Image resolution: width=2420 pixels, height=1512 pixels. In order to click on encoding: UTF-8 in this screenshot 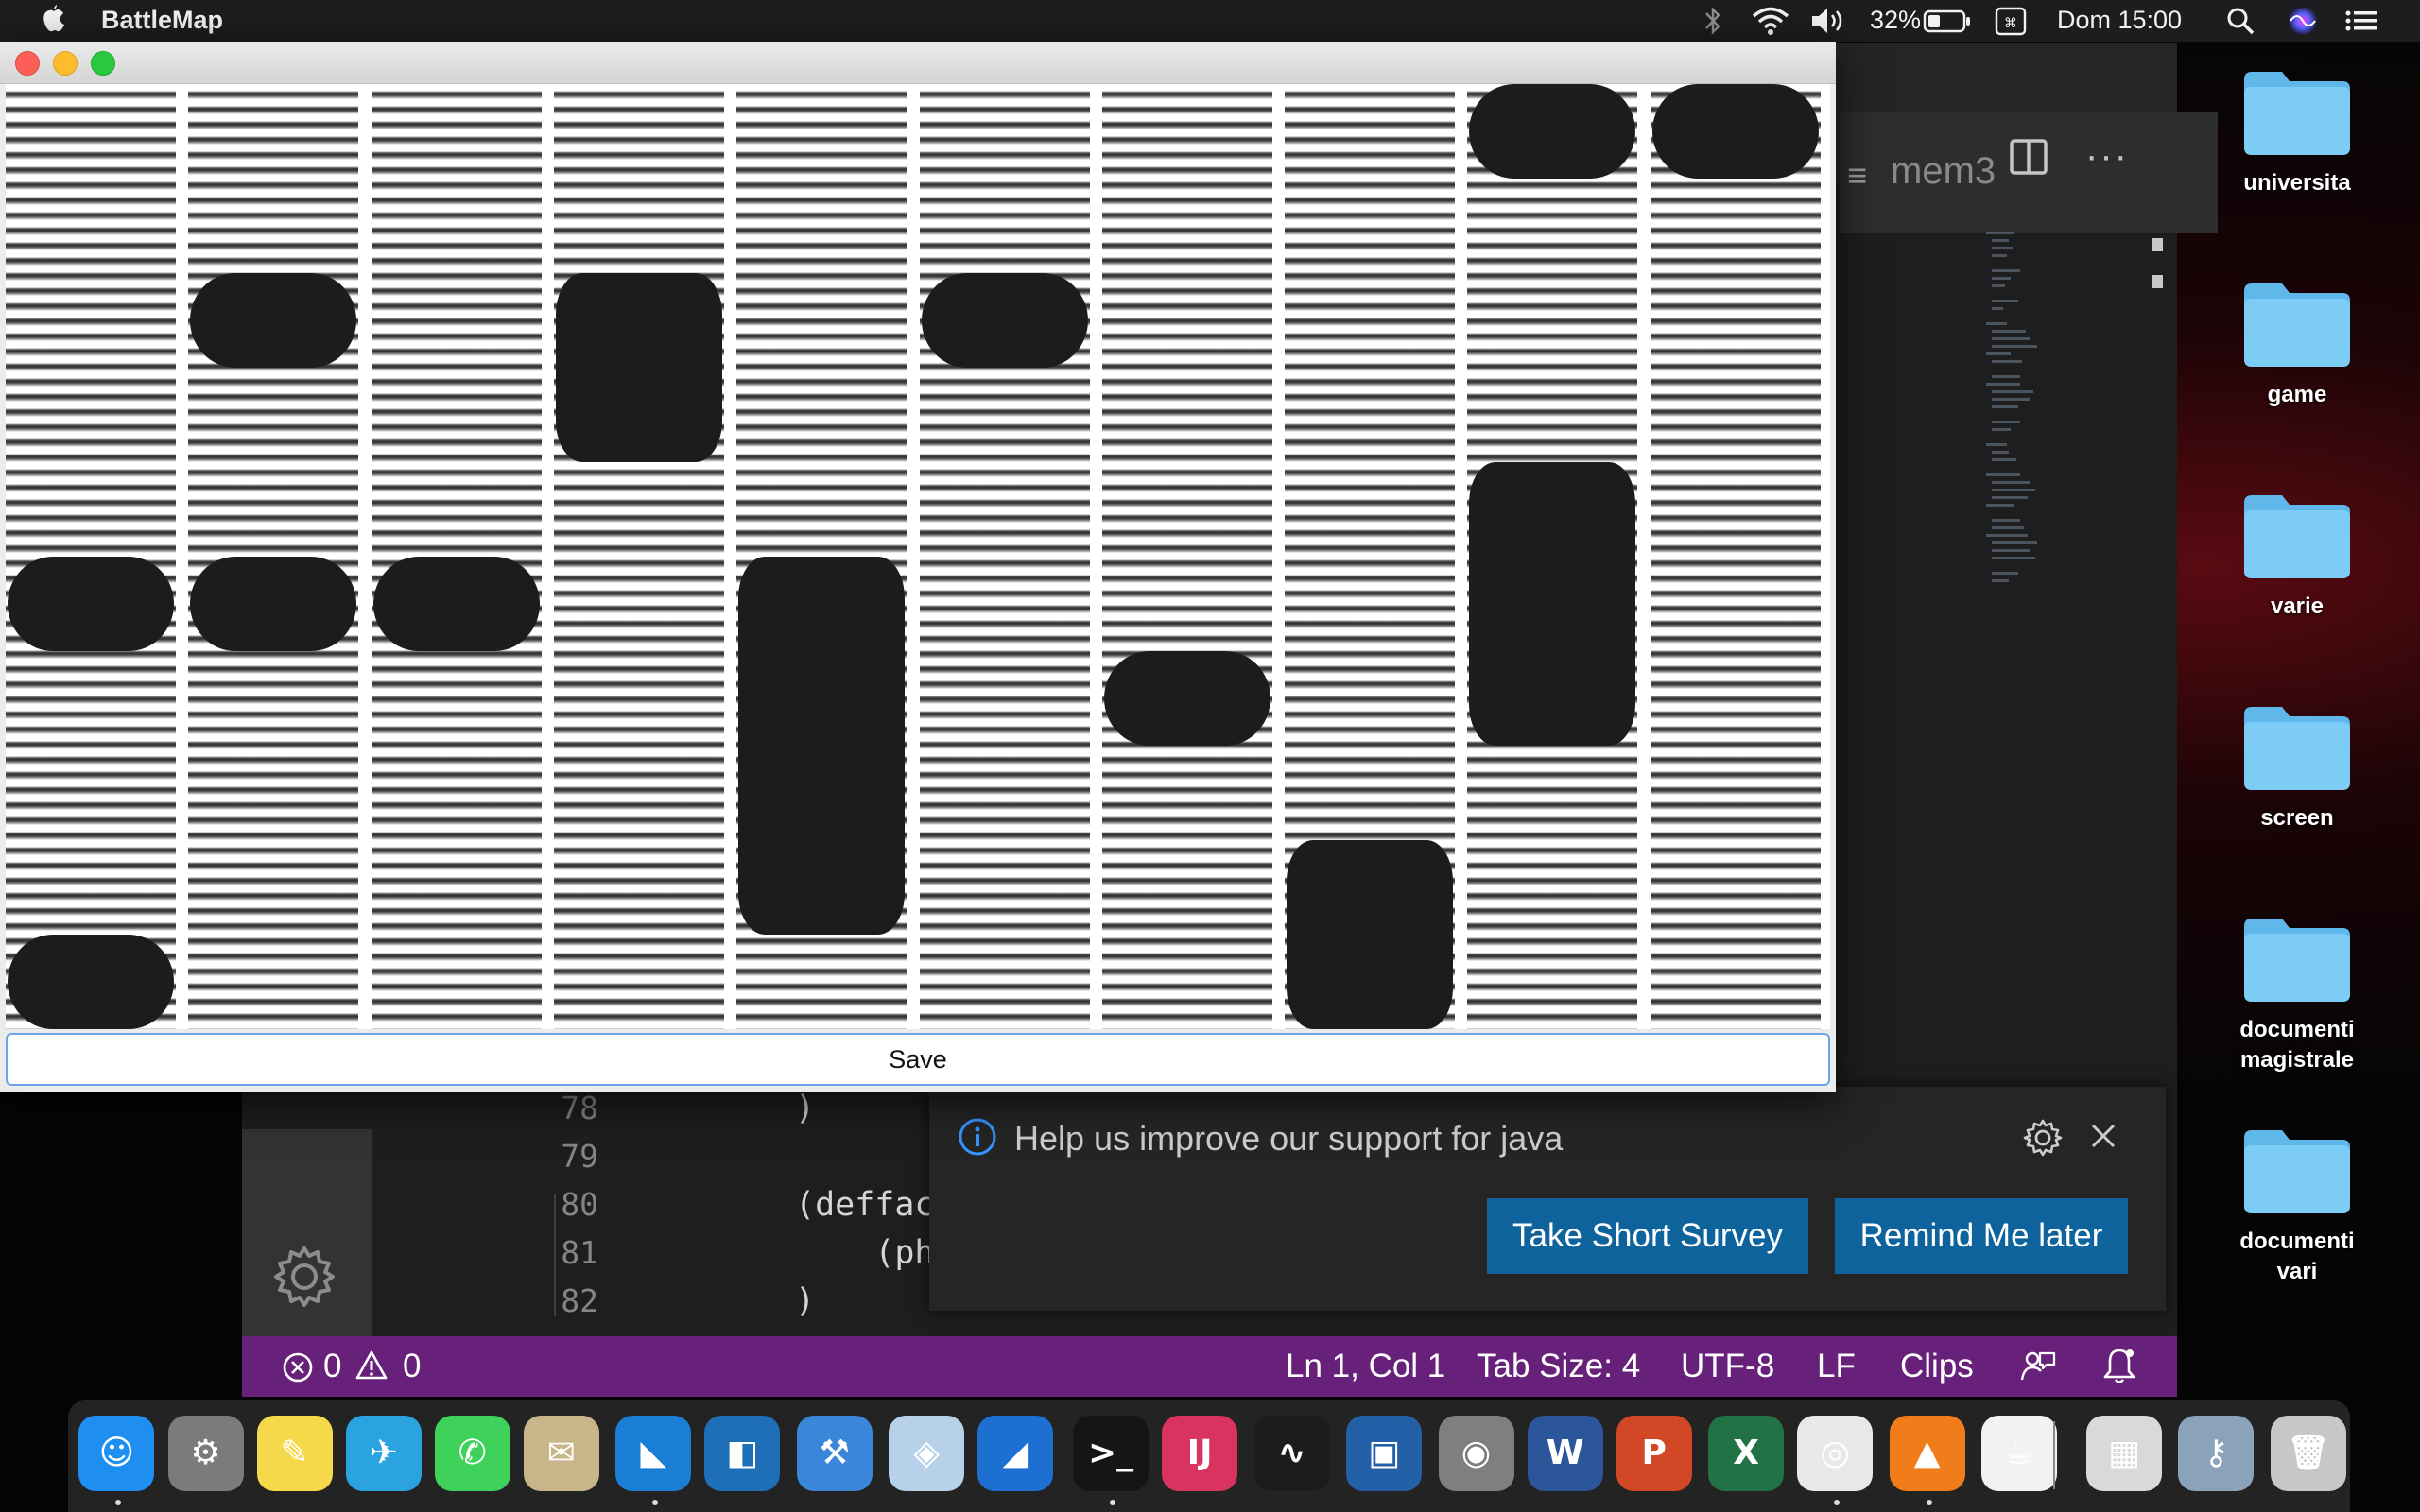, I will do `click(1727, 1366)`.